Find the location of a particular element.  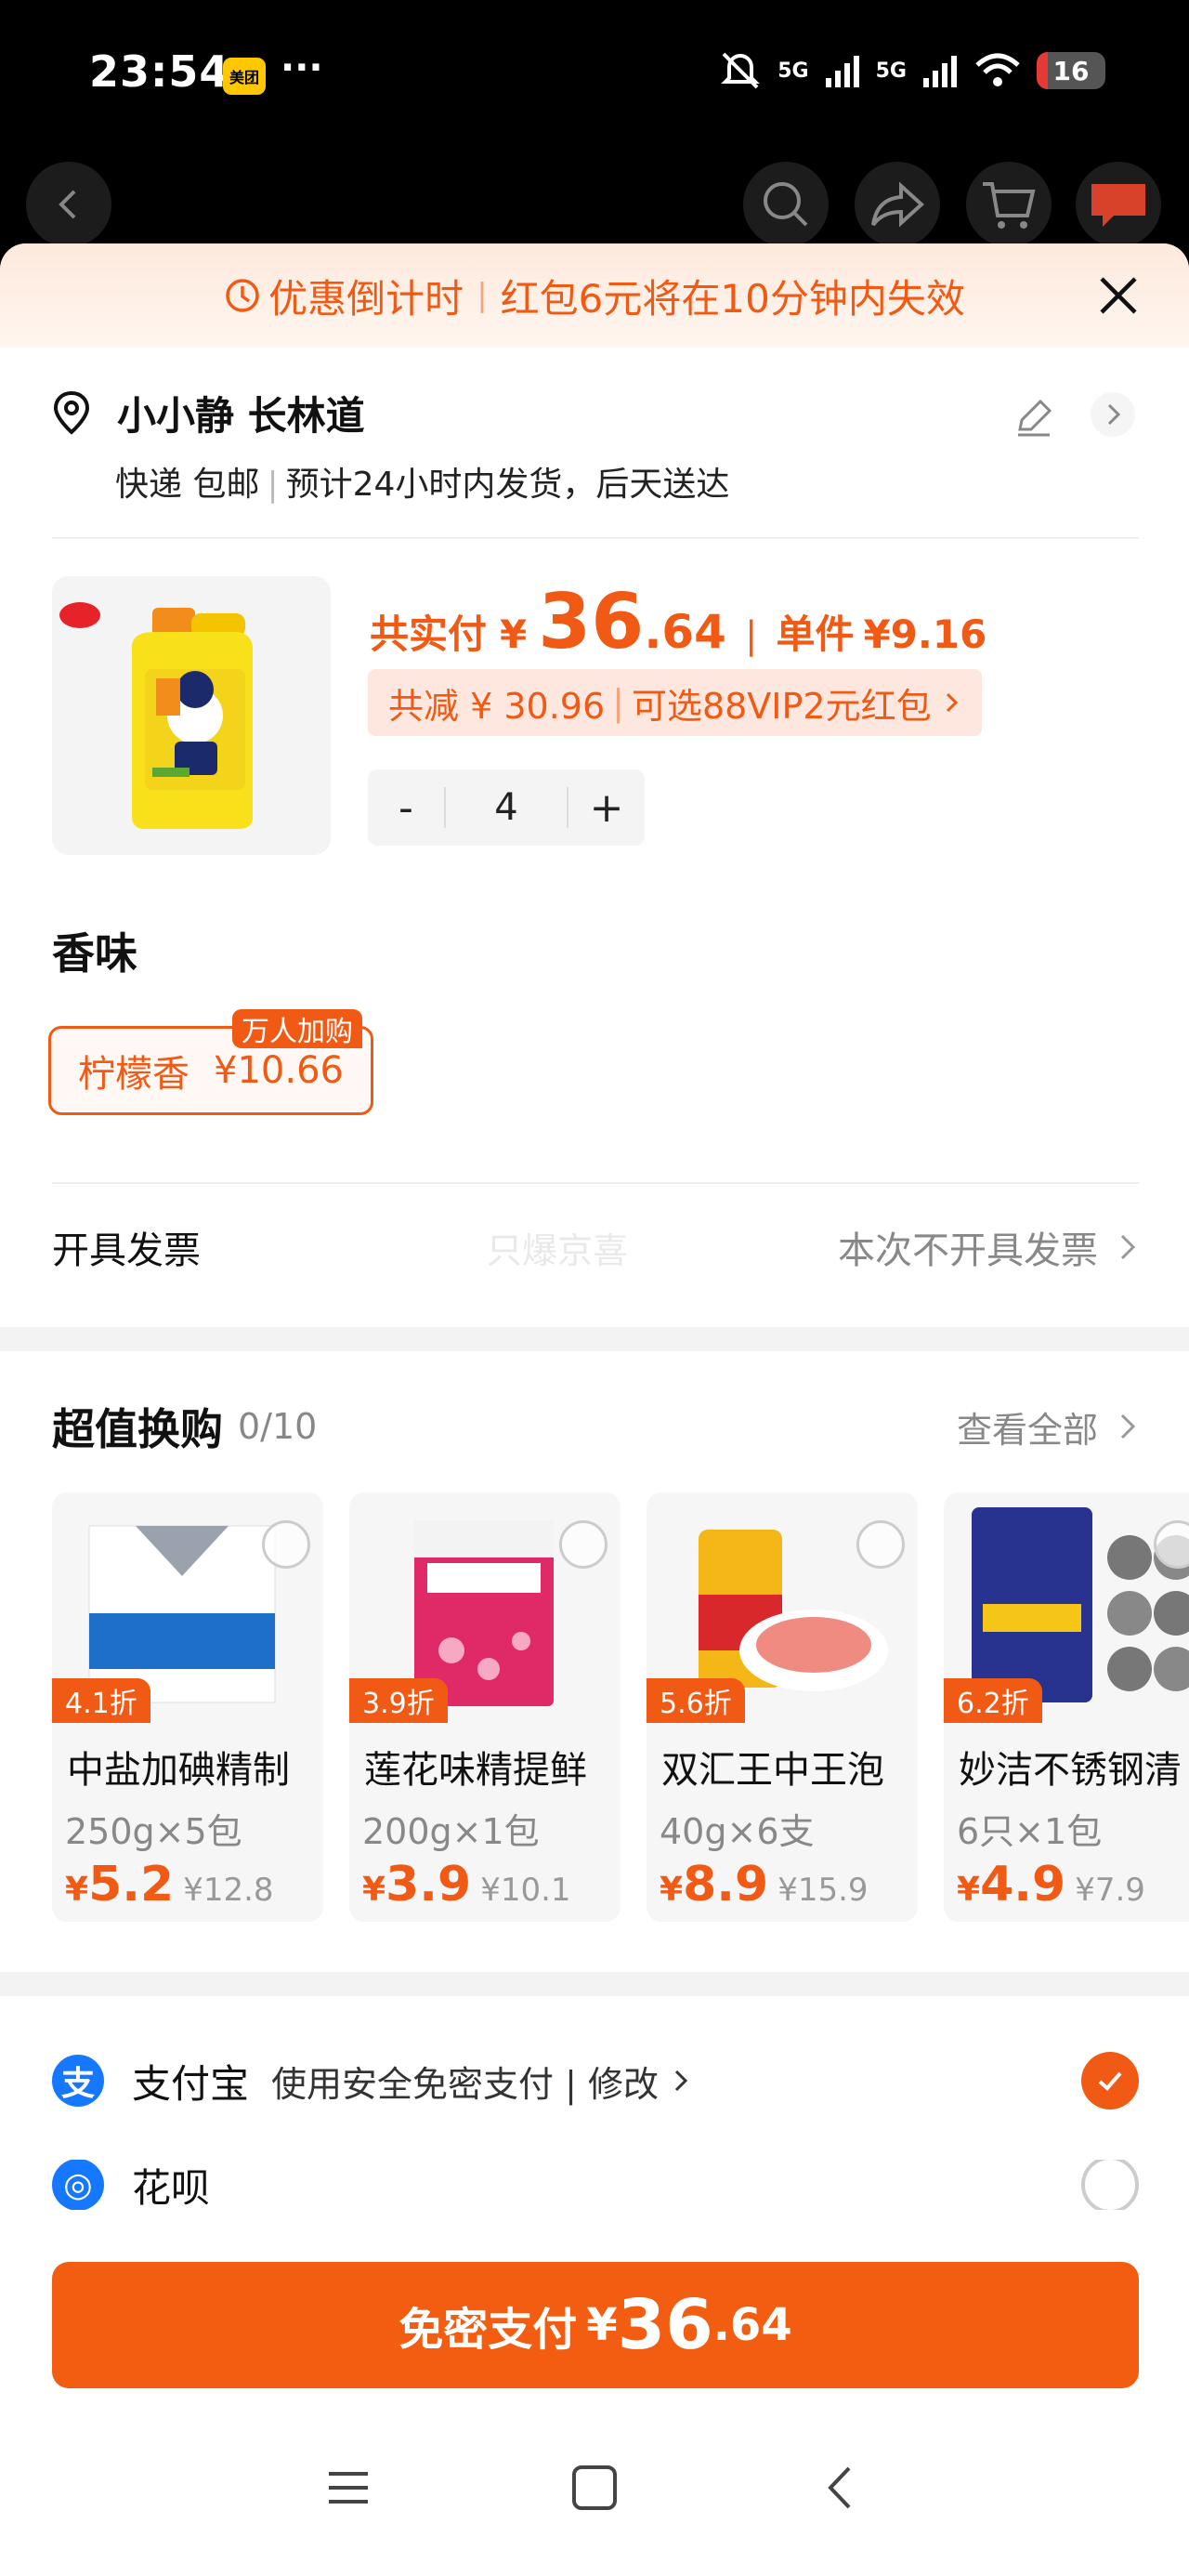

pay-button-int: 36 is located at coordinates (665, 2325).